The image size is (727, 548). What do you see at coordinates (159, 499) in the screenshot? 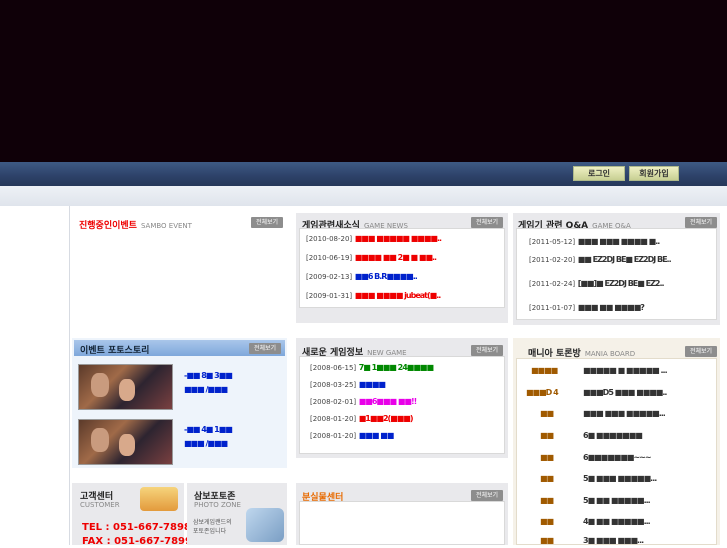
I see `customer-illustration` at bounding box center [159, 499].